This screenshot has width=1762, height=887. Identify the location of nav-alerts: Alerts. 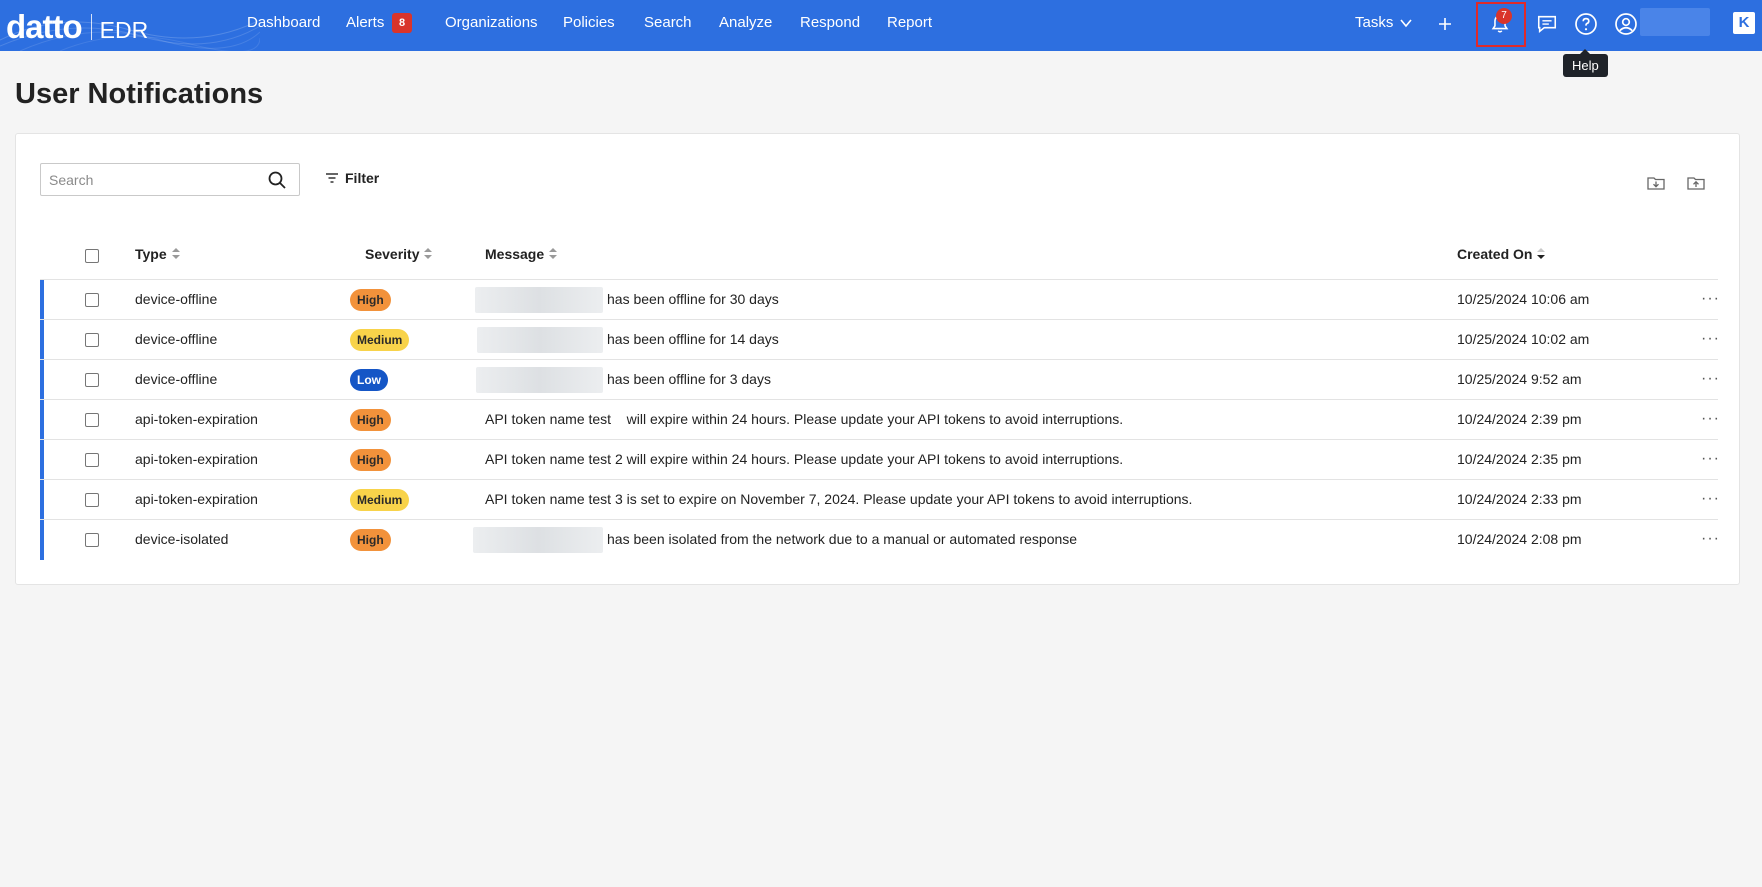
(365, 22).